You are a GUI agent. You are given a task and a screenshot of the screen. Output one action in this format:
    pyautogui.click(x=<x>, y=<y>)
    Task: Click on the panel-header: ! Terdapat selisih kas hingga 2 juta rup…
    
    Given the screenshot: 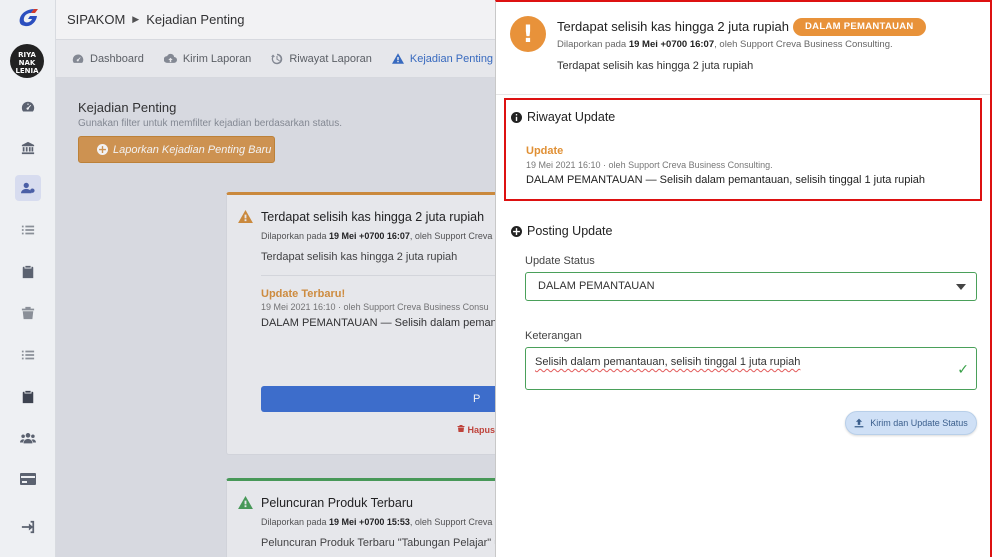 What is the action you would take?
    pyautogui.click(x=743, y=48)
    